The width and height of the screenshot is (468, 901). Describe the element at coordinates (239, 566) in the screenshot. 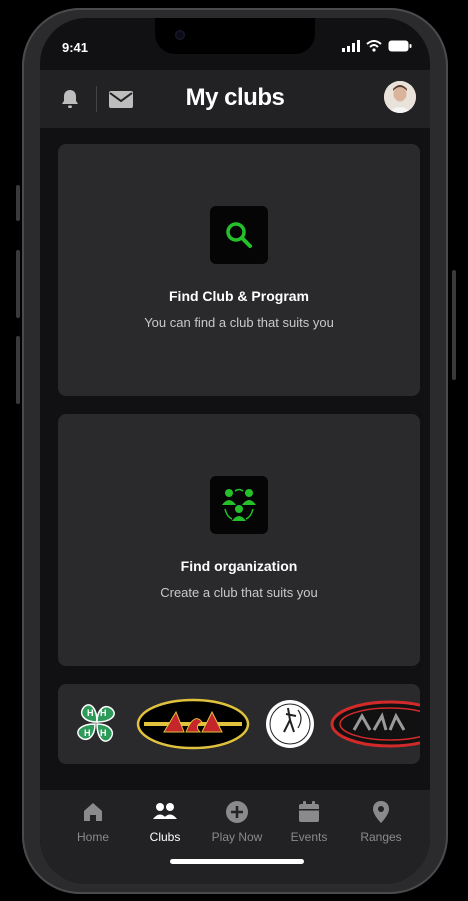

I see `card-title: Find organization` at that location.